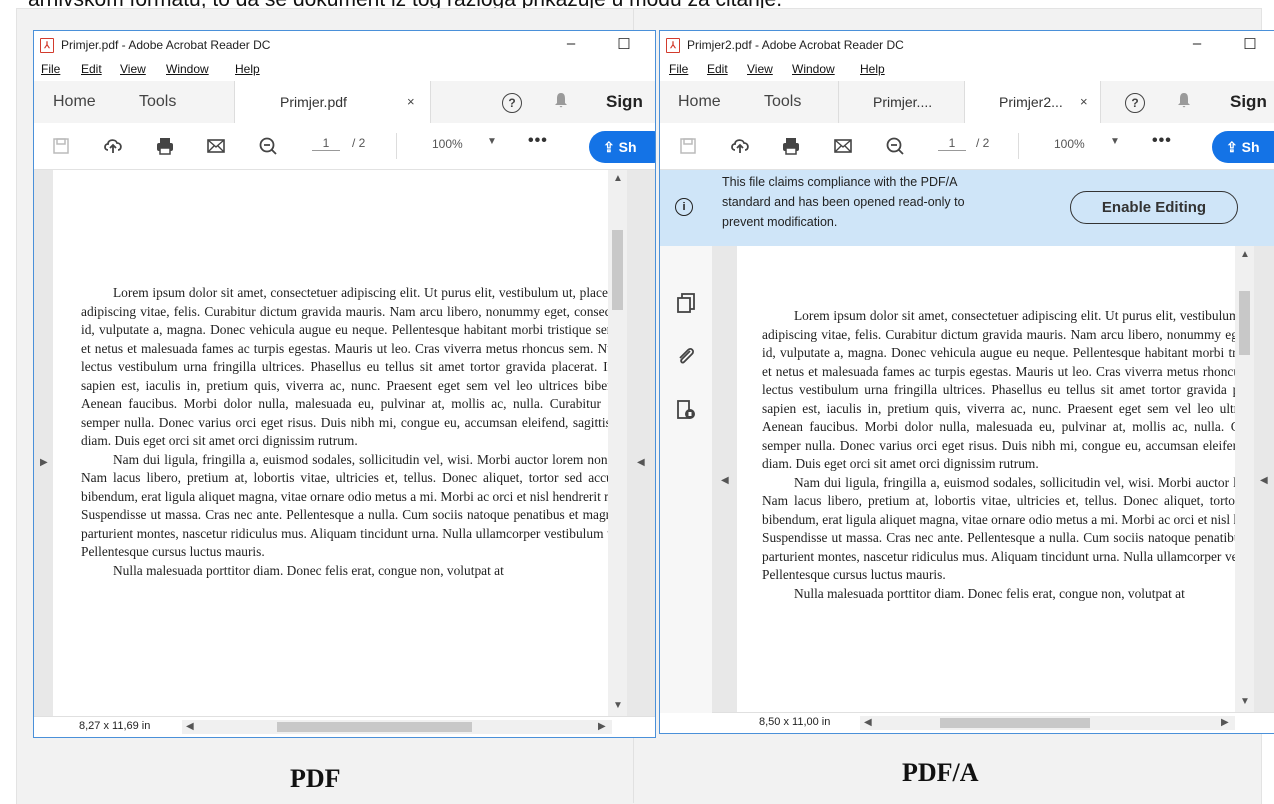 This screenshot has height=804, width=1274. Describe the element at coordinates (686, 479) in the screenshot. I see `left-navigation-rail` at that location.